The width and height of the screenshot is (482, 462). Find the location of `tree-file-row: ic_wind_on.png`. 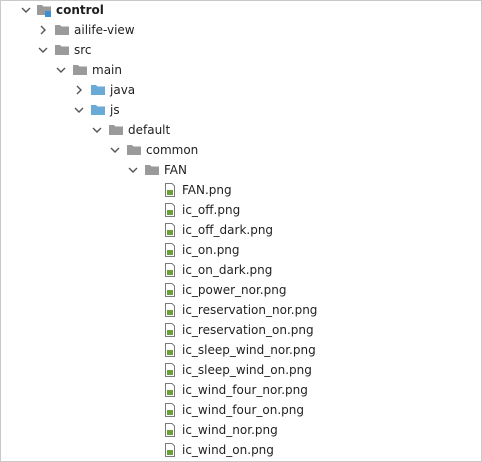

tree-file-row: ic_wind_on.png is located at coordinates (241, 450).